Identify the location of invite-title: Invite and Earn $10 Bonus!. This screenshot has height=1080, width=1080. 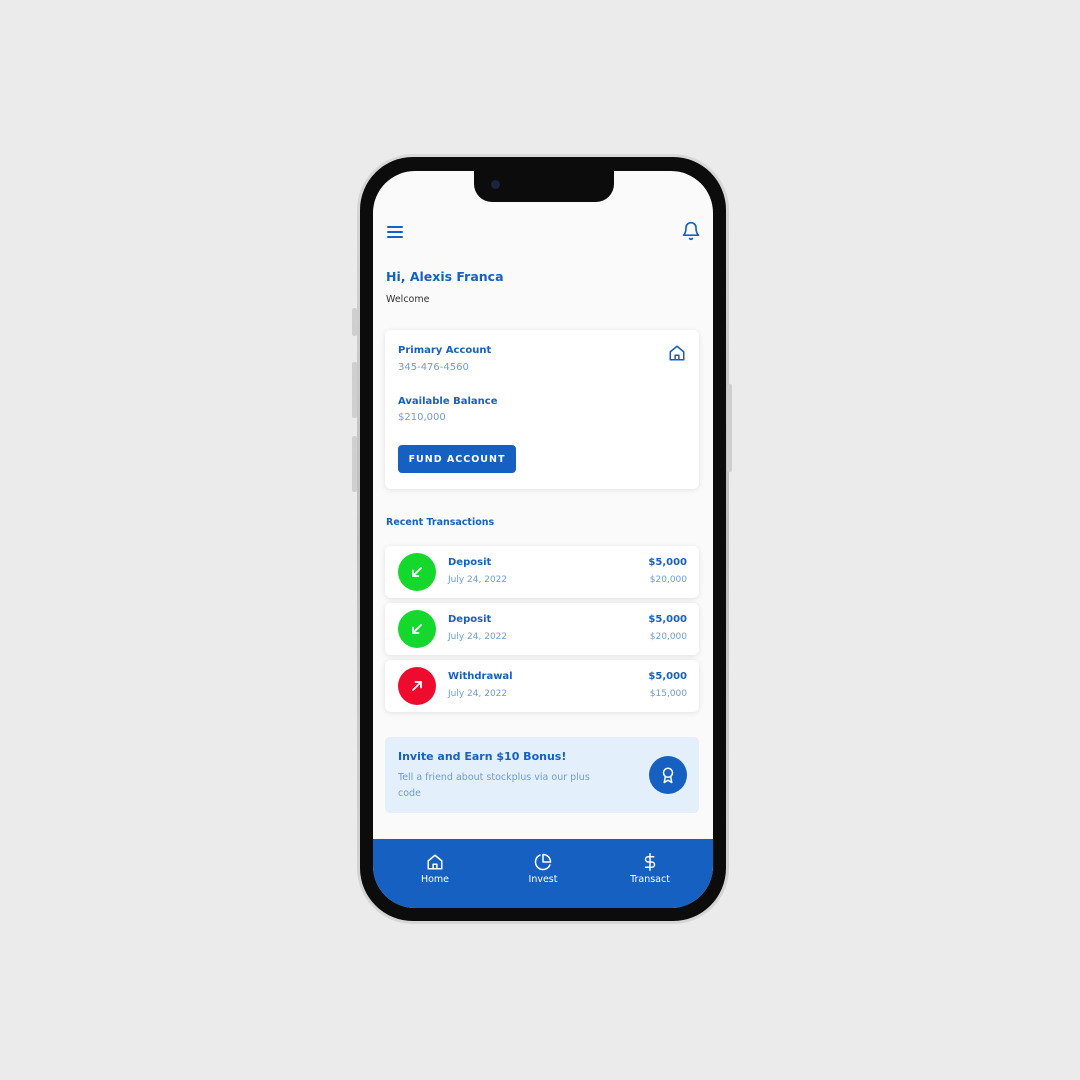
(482, 756).